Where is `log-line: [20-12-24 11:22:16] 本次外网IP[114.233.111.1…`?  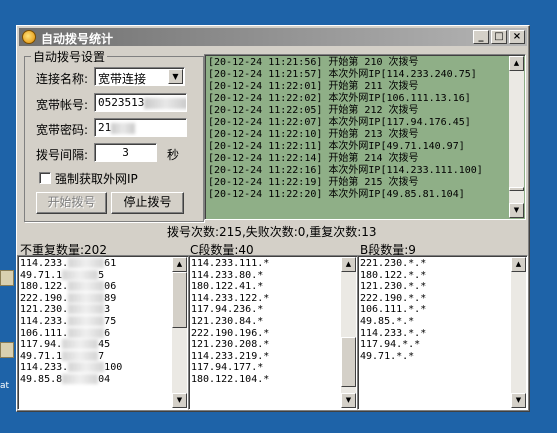 log-line: [20-12-24 11:22:16] 本次外网IP[114.233.111.1… is located at coordinates (357, 171).